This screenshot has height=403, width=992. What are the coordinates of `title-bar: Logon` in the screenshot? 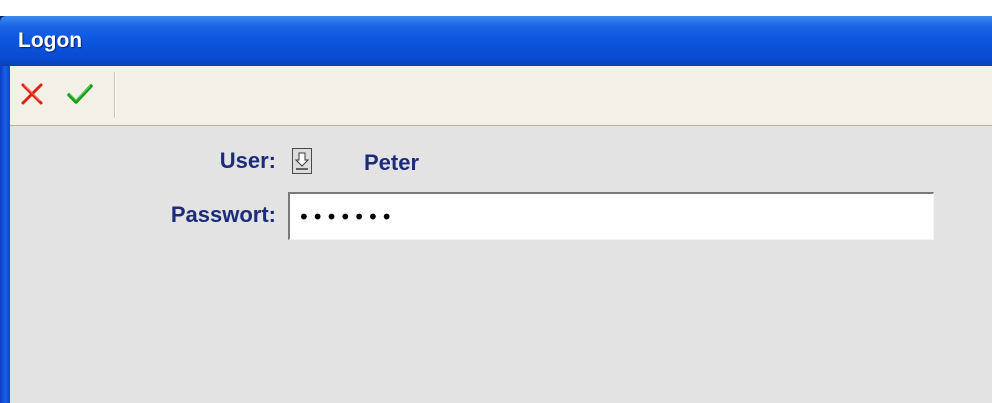 It's located at (496, 41).